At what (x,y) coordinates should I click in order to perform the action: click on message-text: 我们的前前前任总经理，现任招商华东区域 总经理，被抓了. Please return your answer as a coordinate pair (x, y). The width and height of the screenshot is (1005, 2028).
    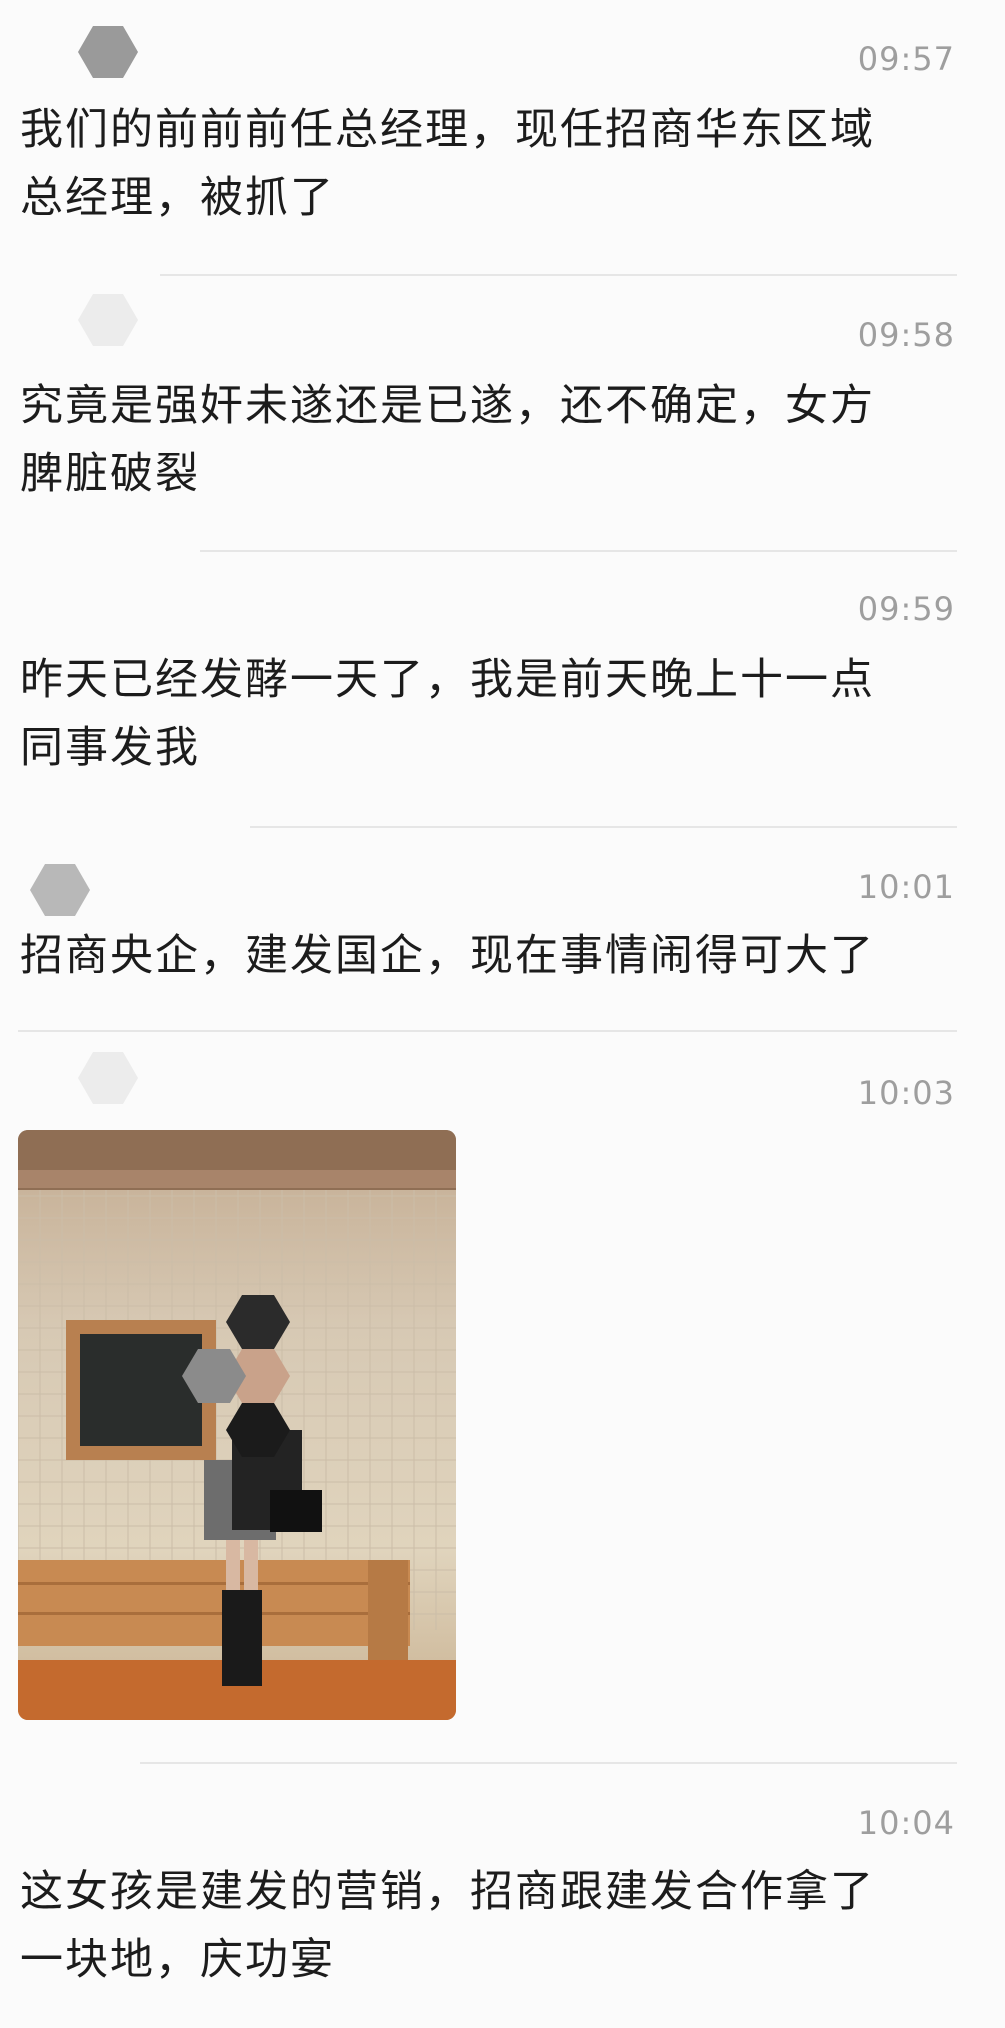
    Looking at the image, I should click on (447, 164).